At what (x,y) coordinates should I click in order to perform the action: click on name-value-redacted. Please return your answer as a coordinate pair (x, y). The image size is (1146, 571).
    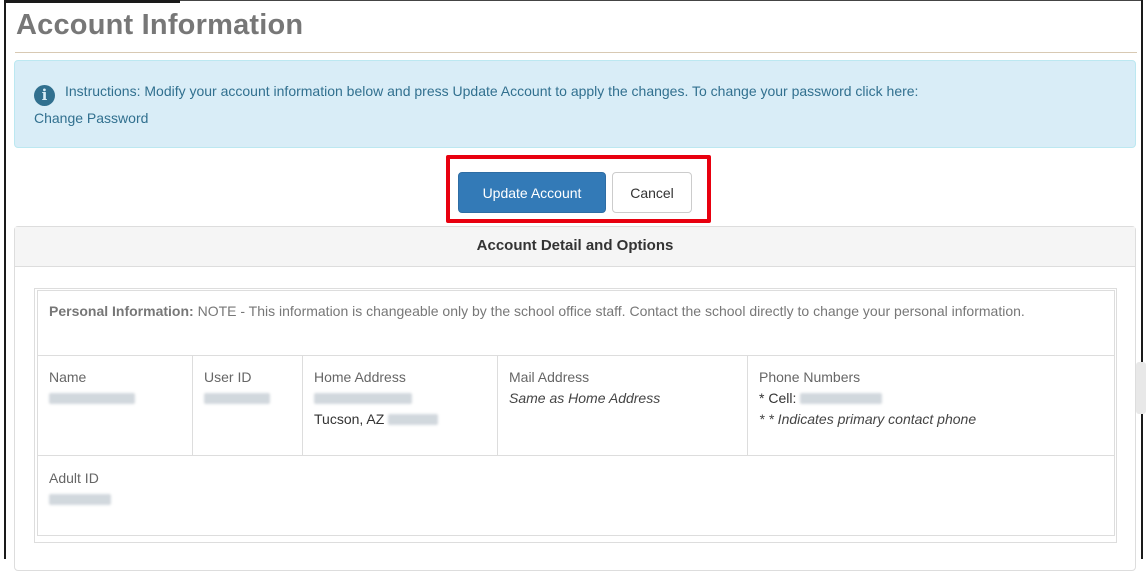
    Looking at the image, I should click on (92, 398).